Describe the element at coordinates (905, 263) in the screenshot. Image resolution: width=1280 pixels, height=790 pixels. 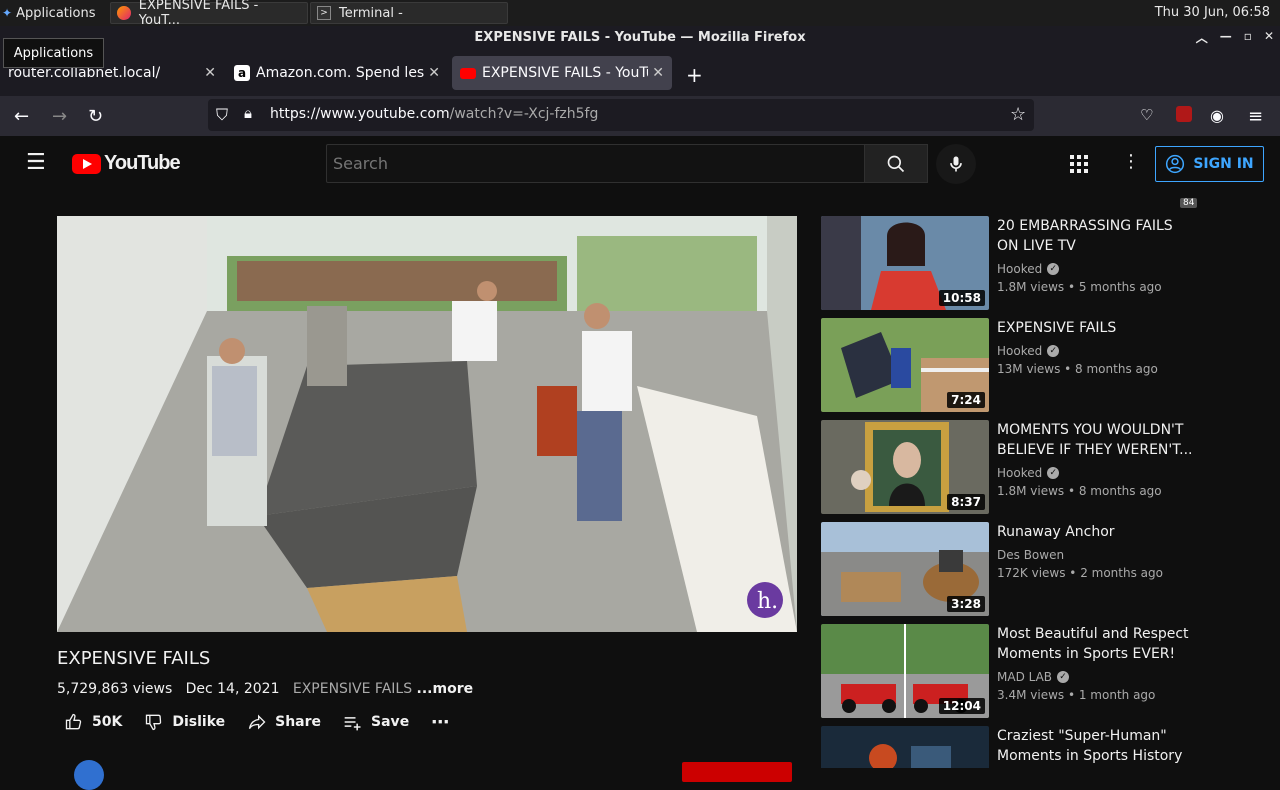
I see `video-thumbnail: 10:58` at that location.